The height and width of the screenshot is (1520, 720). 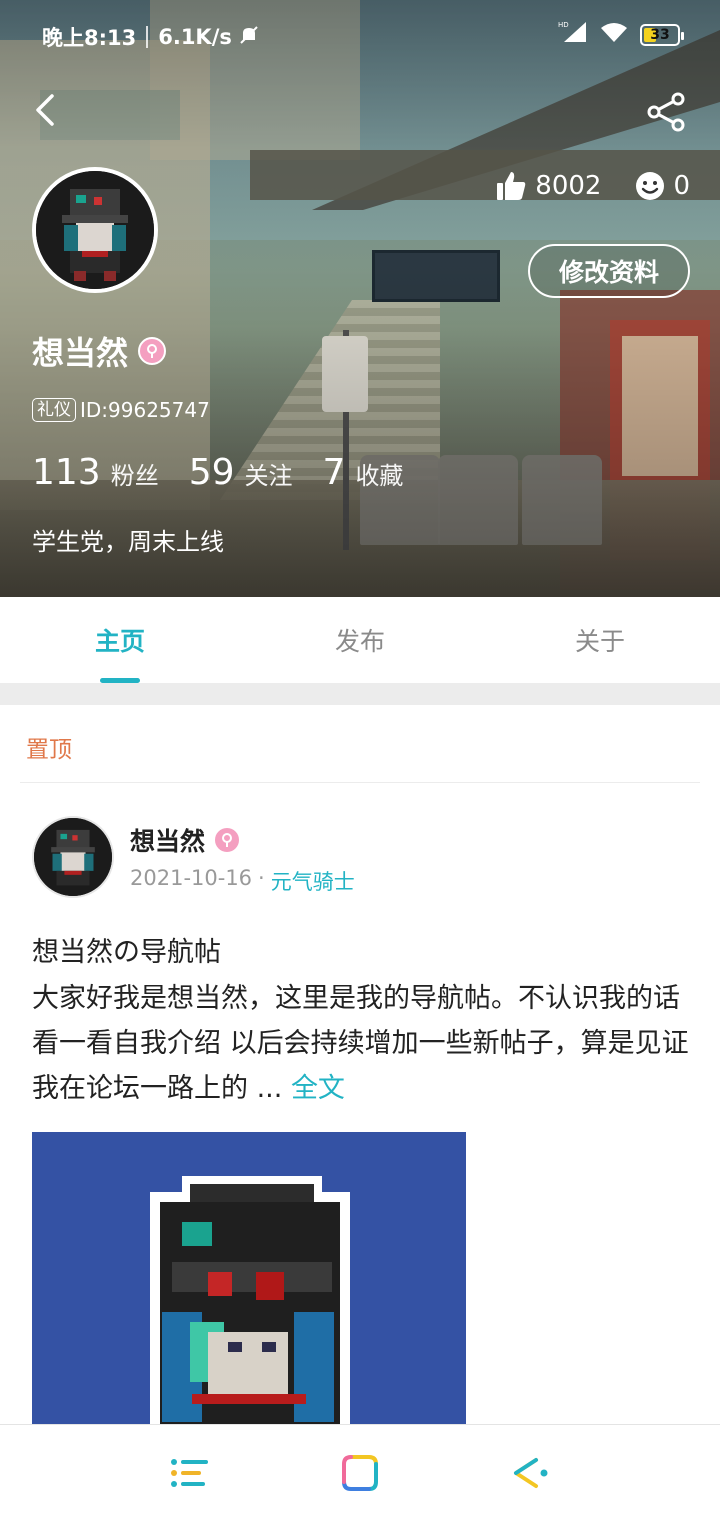 What do you see at coordinates (573, 34) in the screenshot?
I see `signal-icon: HD` at bounding box center [573, 34].